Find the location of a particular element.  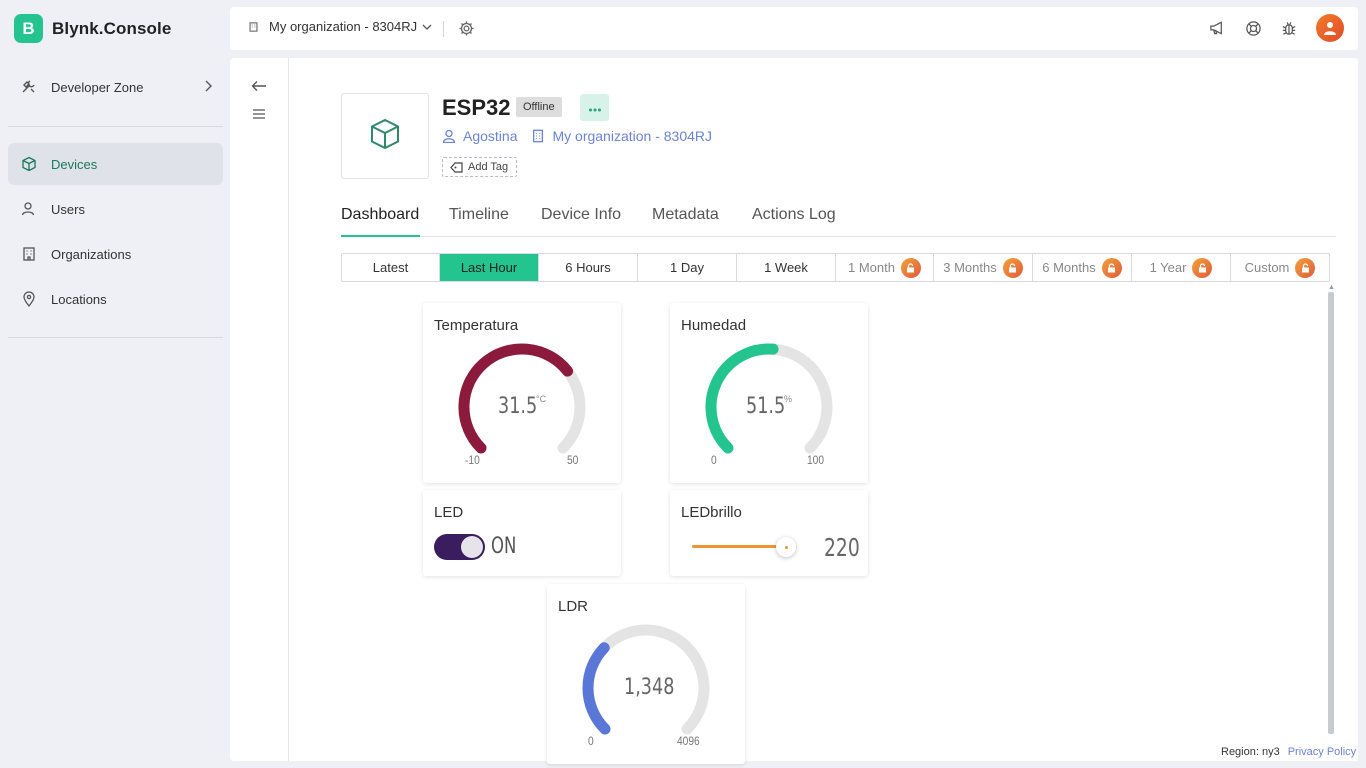

sidebar-item-users: Users is located at coordinates (115, 209).